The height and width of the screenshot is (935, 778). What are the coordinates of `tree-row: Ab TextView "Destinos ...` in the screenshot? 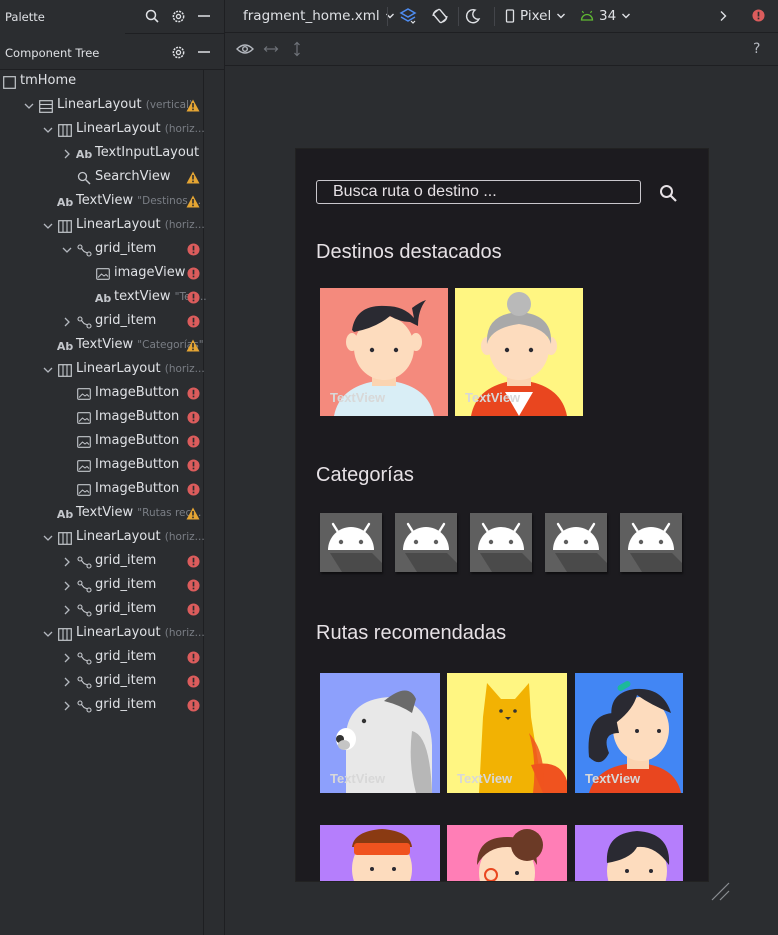 It's located at (112, 202).